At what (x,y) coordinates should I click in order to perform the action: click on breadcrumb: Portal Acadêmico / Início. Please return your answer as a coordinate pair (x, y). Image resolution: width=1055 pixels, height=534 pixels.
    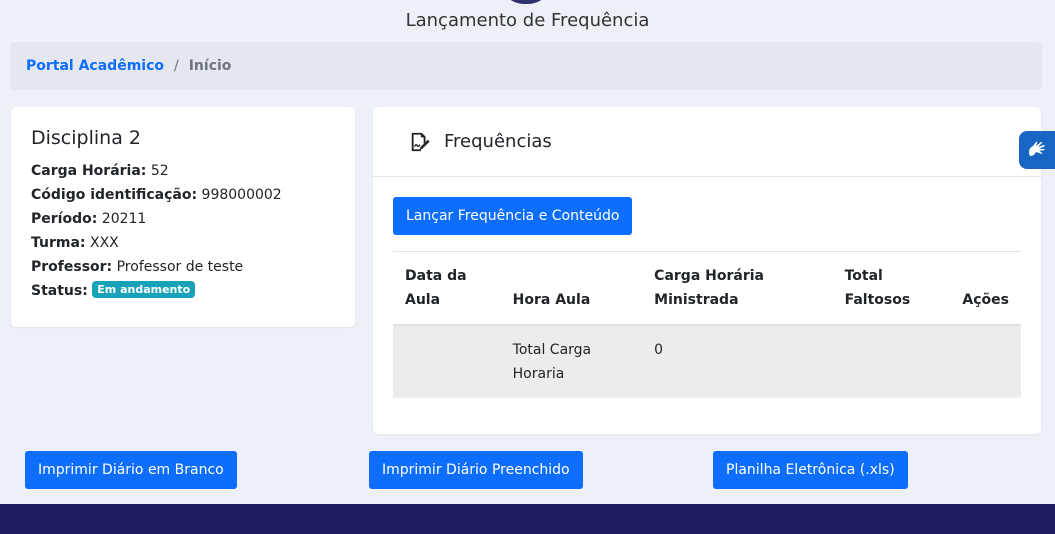
    Looking at the image, I should click on (526, 66).